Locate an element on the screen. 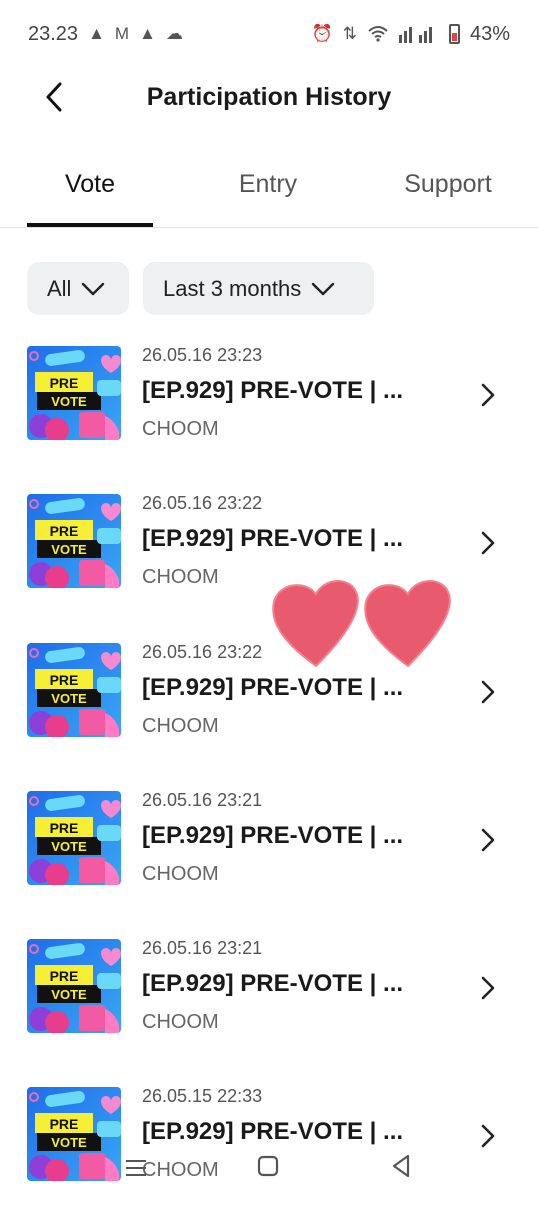 The height and width of the screenshot is (1216, 538). mail-icon: M is located at coordinates (122, 33).